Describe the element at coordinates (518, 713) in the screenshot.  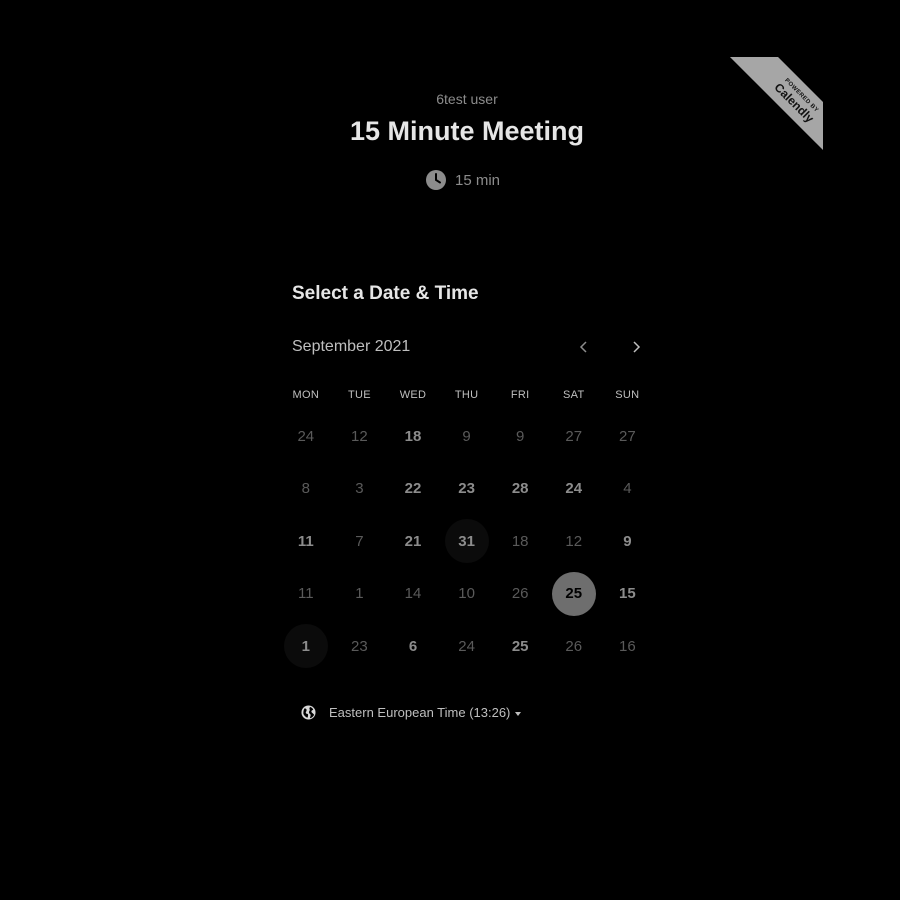
I see `caret-down-icon` at that location.